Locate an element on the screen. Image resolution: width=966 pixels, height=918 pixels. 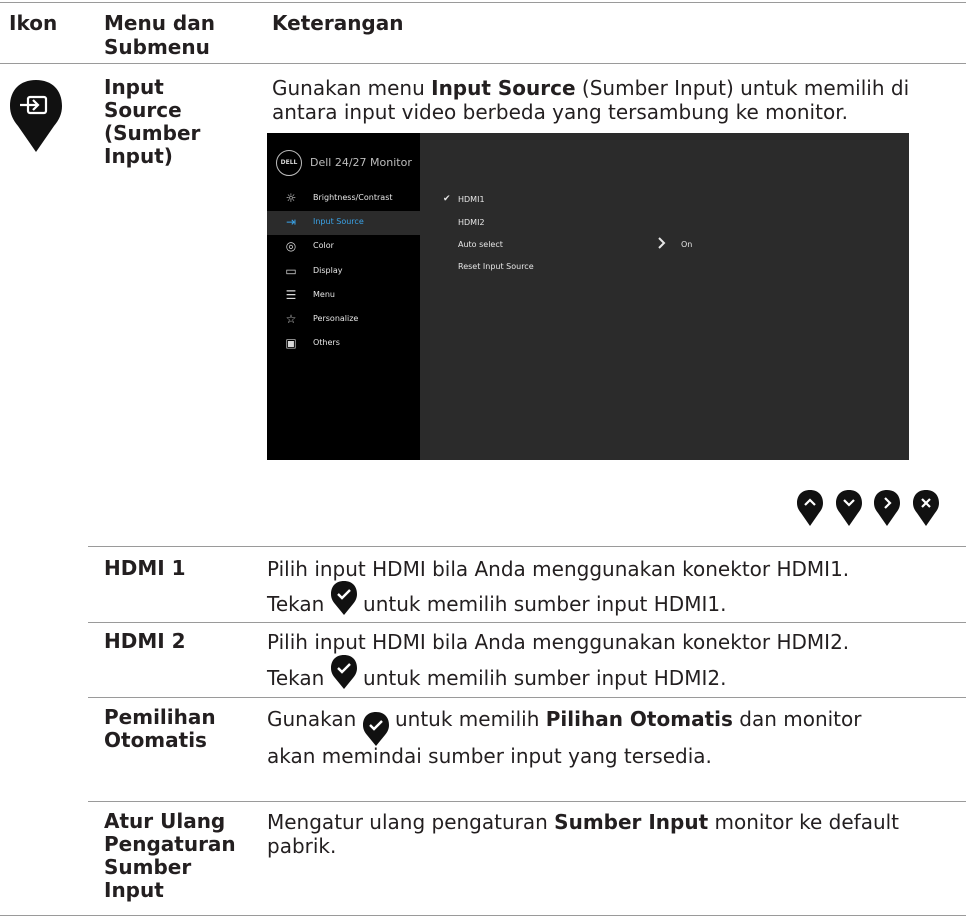
monitor-icon: ▭ is located at coordinates (291, 271).